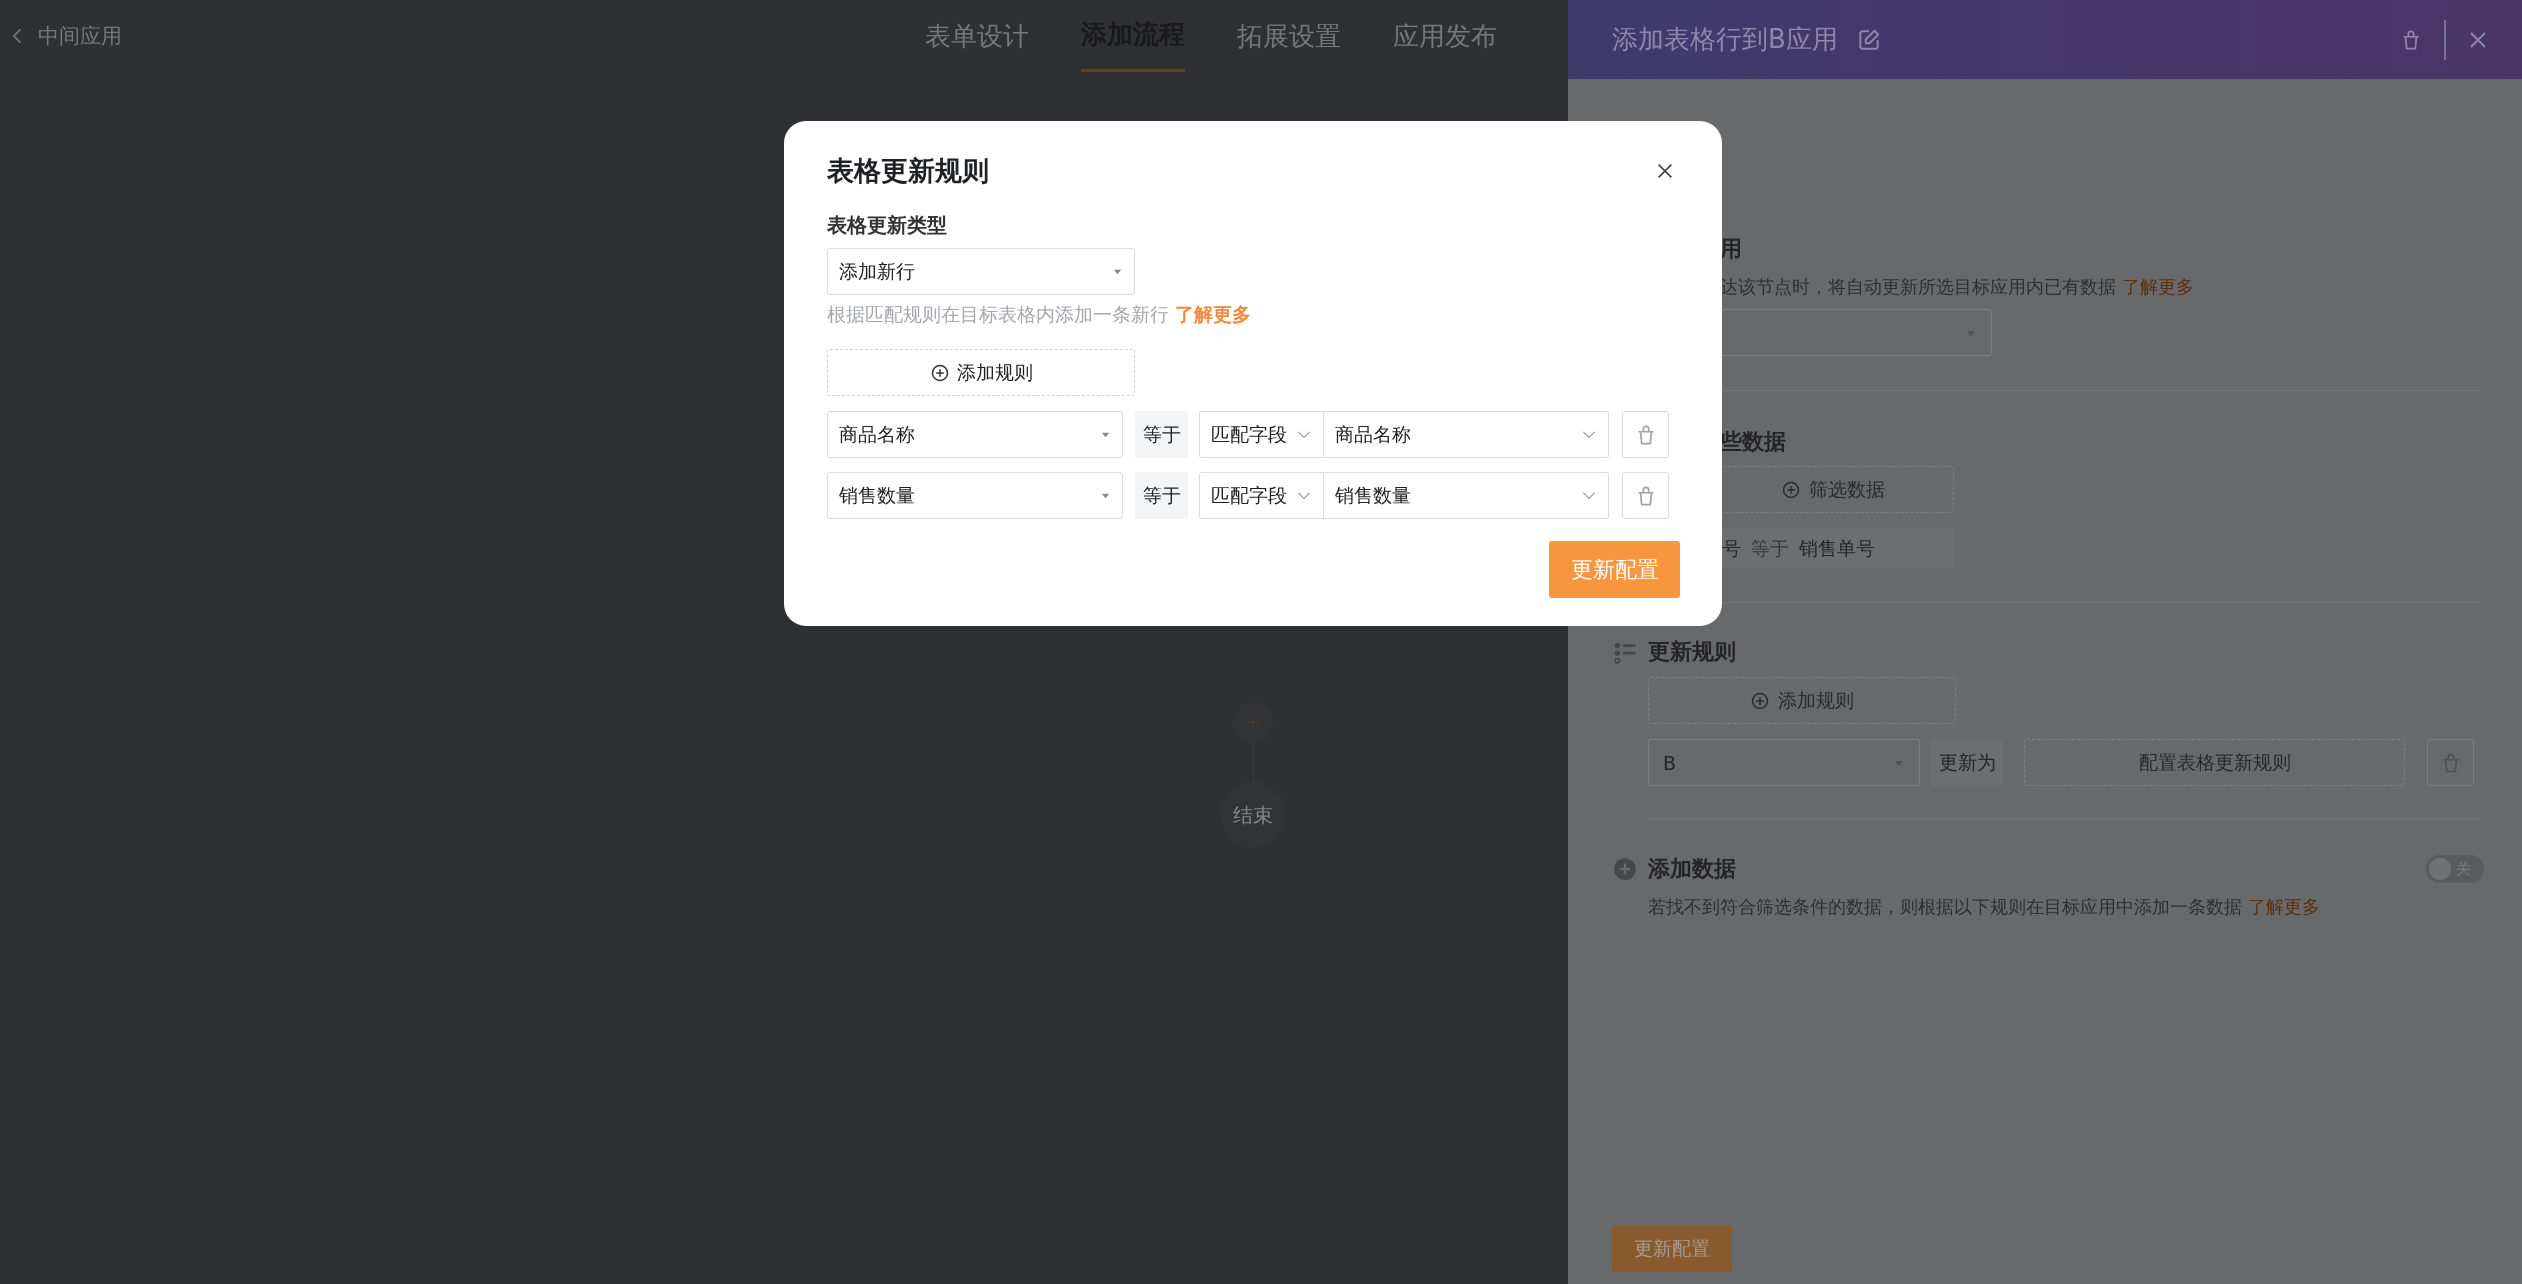 The width and height of the screenshot is (2522, 1284). I want to click on value-select: 销售数量, so click(1466, 495).